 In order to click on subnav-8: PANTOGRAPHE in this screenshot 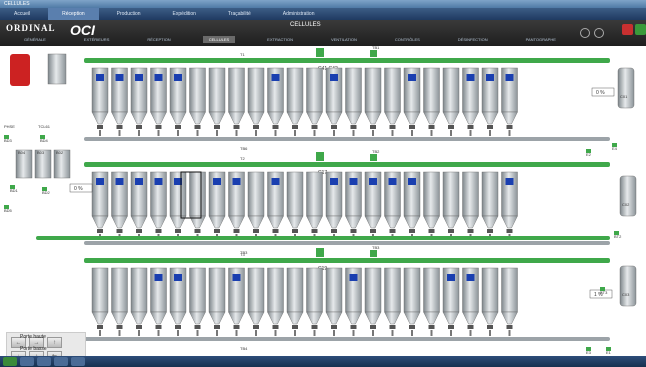, I will do `click(541, 39)`.